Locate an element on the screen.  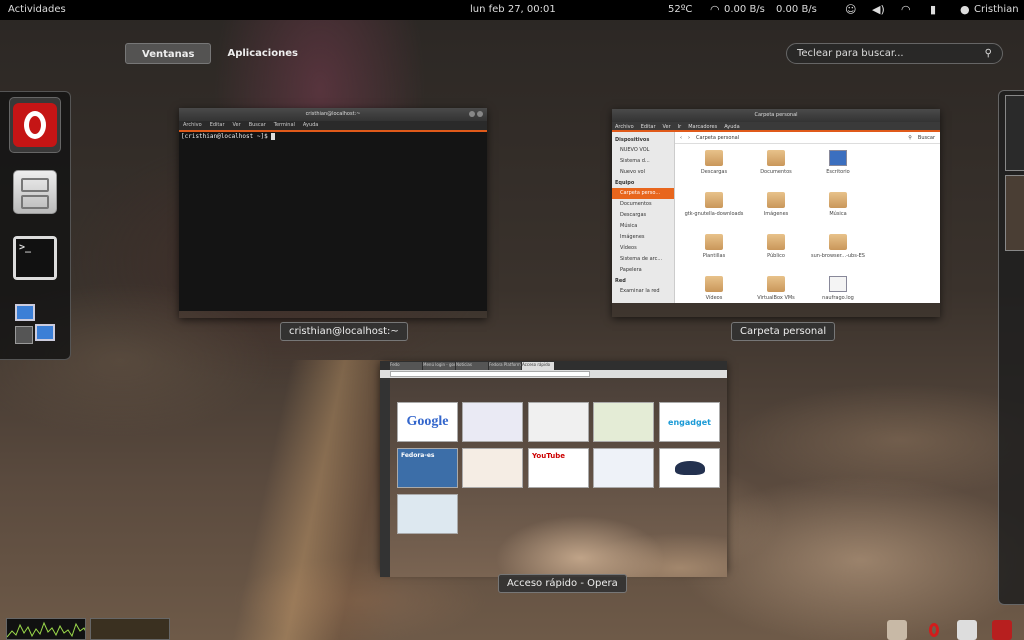
chat-icon: ● is located at coordinates (965, 9).